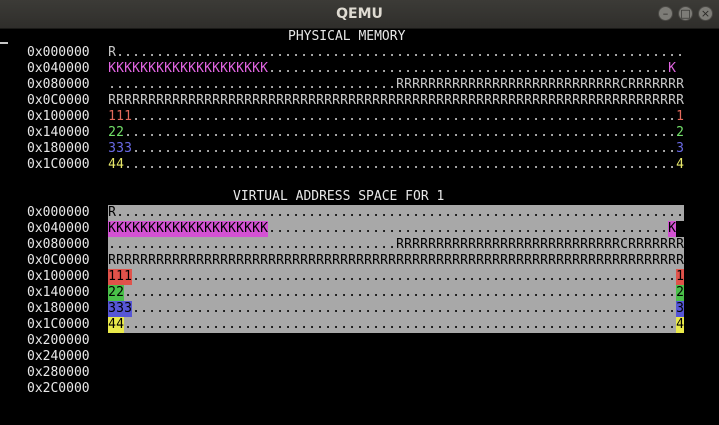 This screenshot has height=425, width=719. What do you see at coordinates (665, 13) in the screenshot?
I see `minimize-button: –` at bounding box center [665, 13].